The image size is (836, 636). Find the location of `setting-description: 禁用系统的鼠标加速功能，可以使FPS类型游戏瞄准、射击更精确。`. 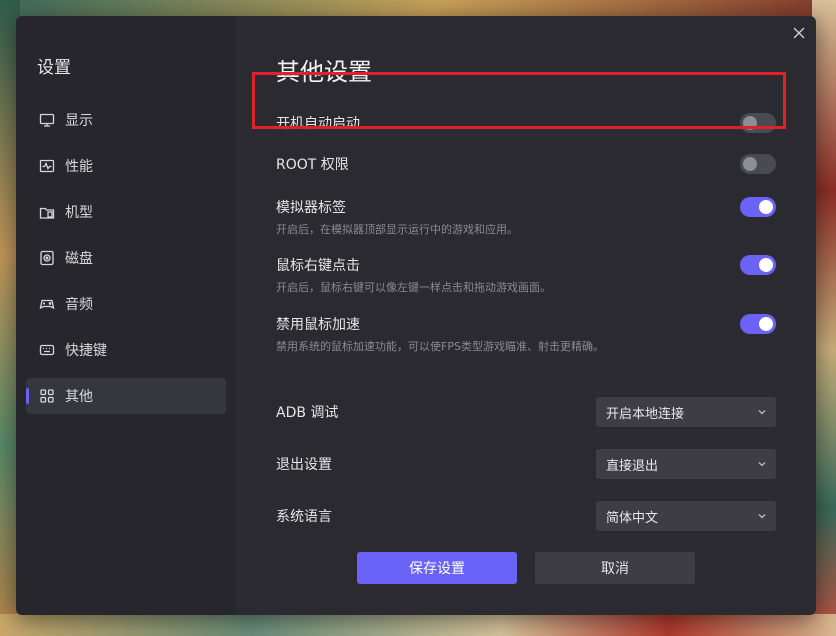

setting-description: 禁用系统的鼠标加速功能，可以使FPS类型游戏瞄准、射击更精确。 is located at coordinates (440, 346).